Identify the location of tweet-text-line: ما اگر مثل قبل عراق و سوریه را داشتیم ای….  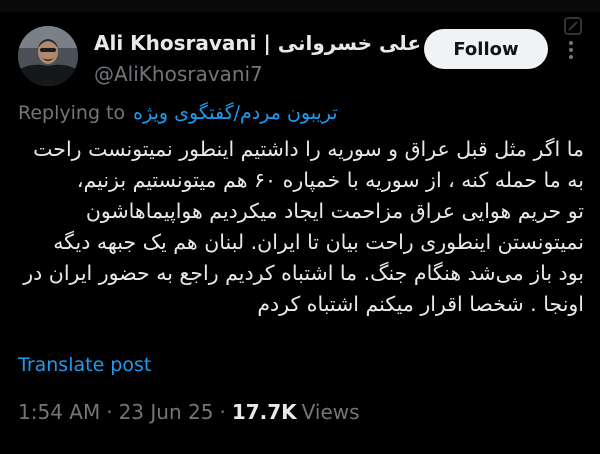
(308, 149).